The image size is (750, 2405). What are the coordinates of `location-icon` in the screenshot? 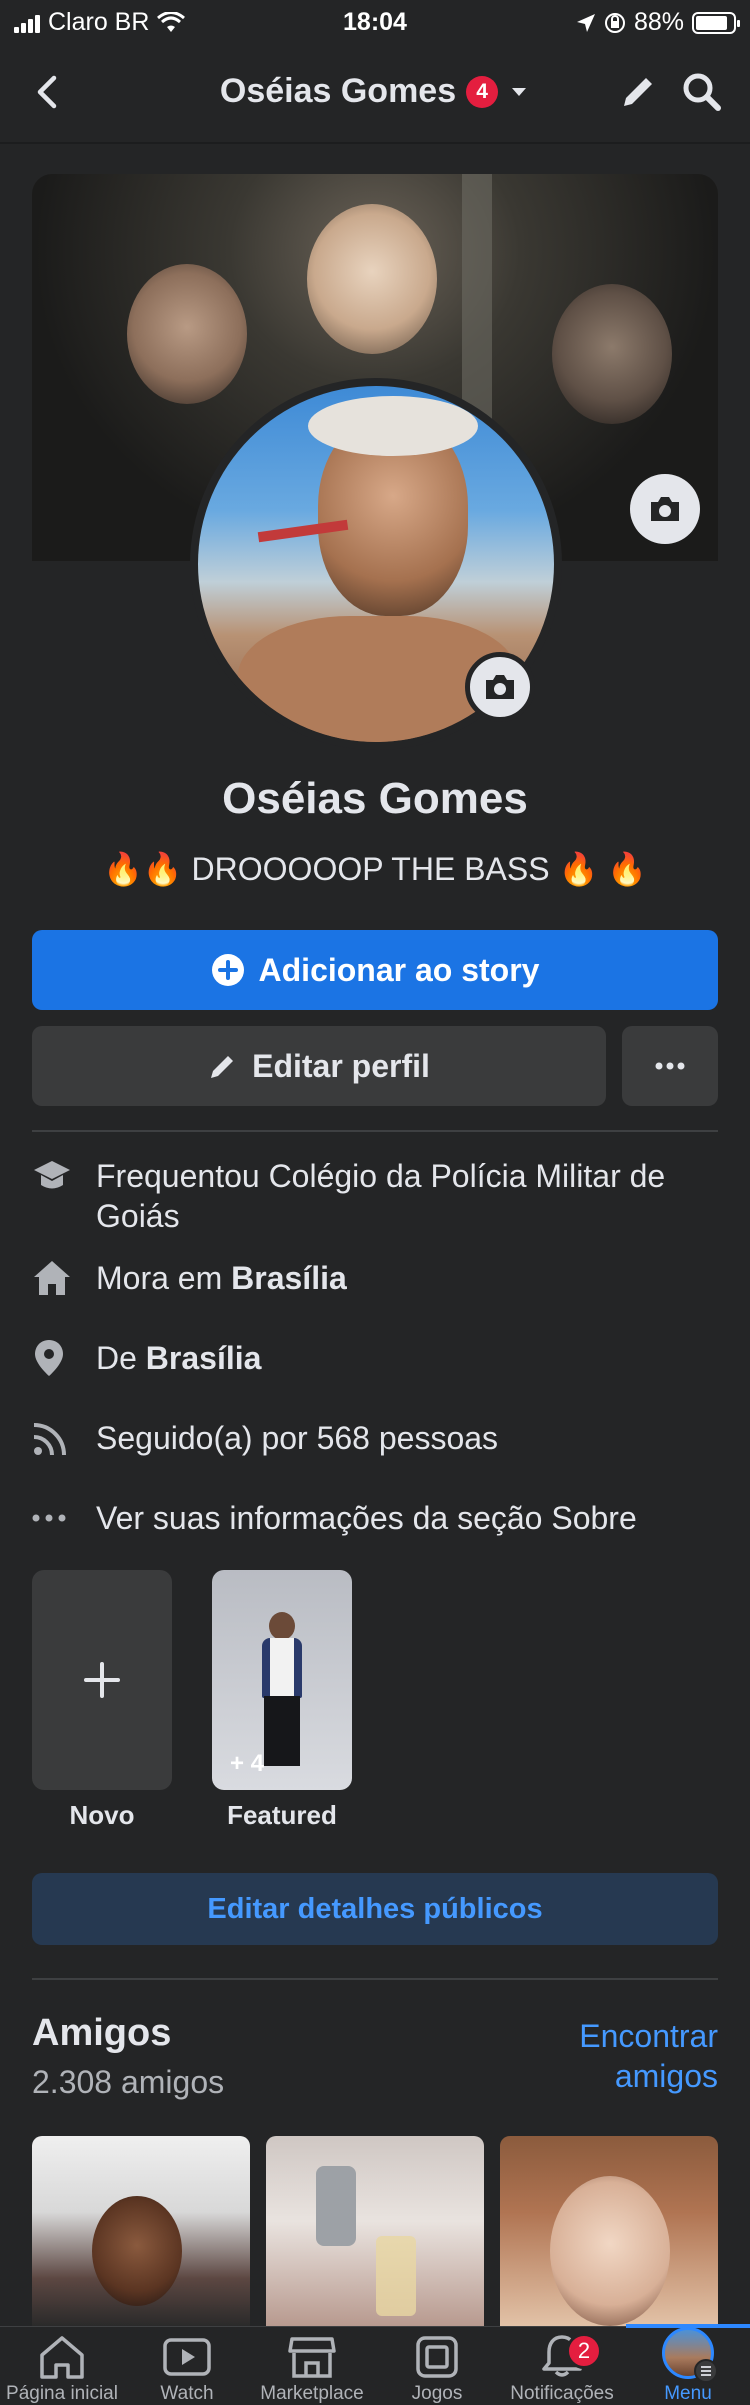 It's located at (585, 22).